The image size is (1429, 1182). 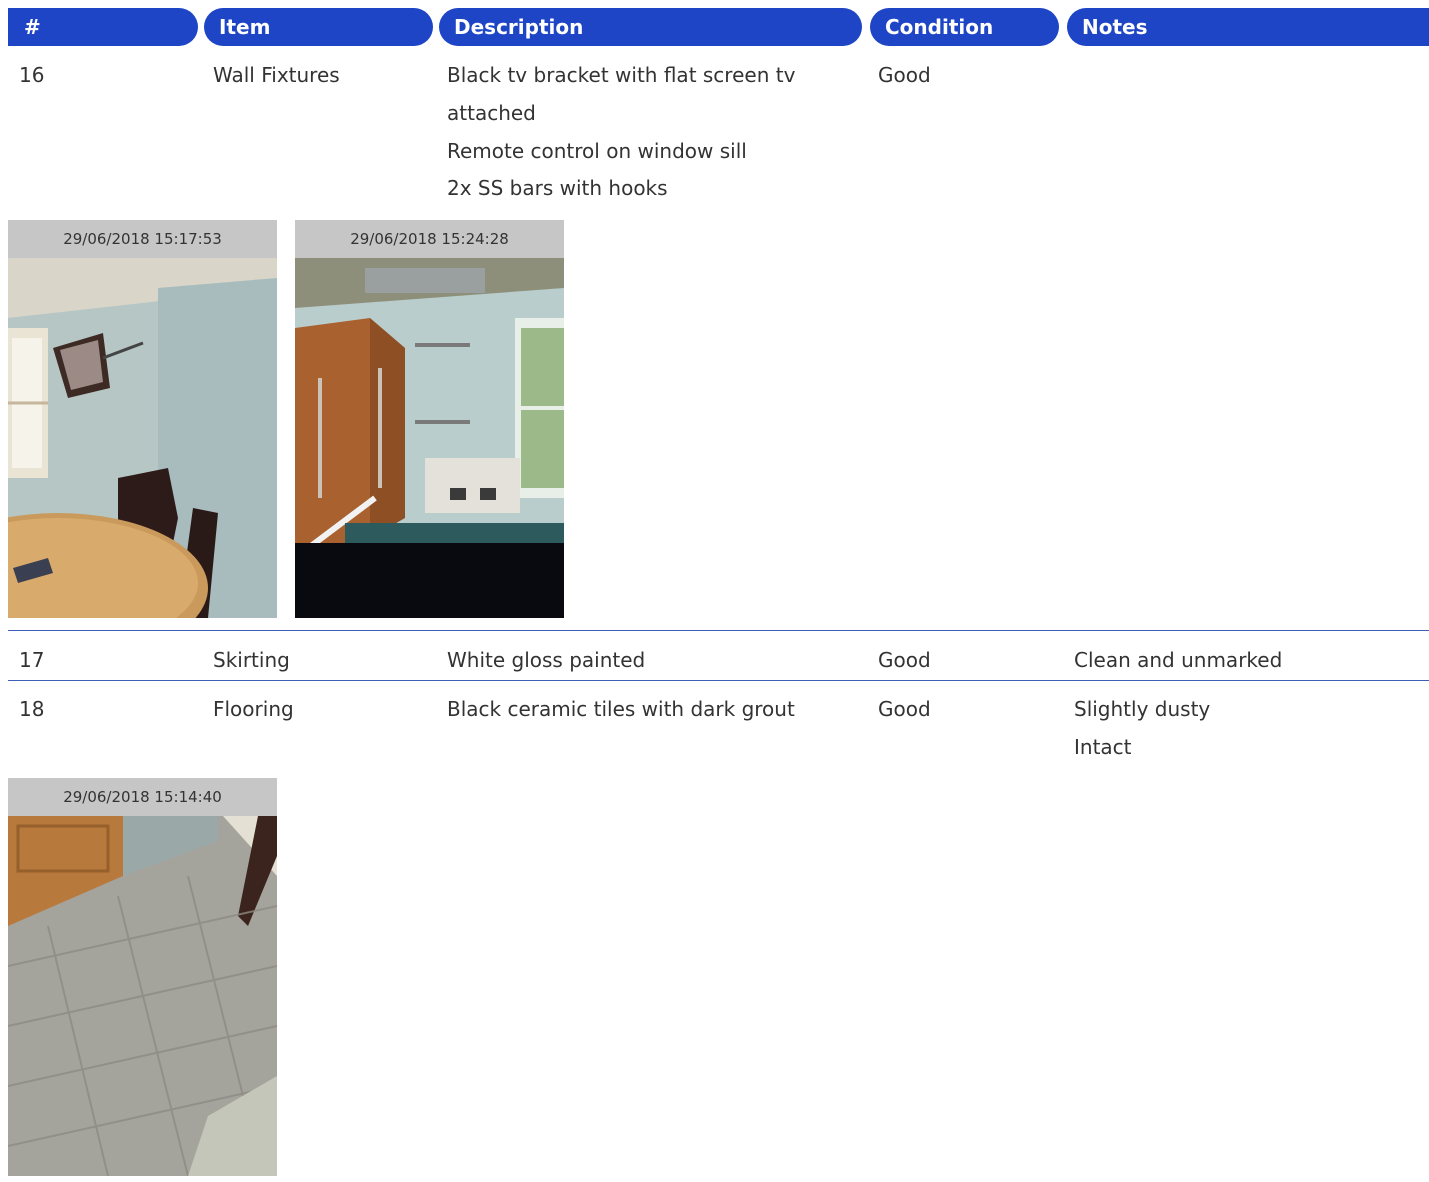 I want to click on photo-timestamp: 29/06/2018 15:14:40, so click(x=142, y=797).